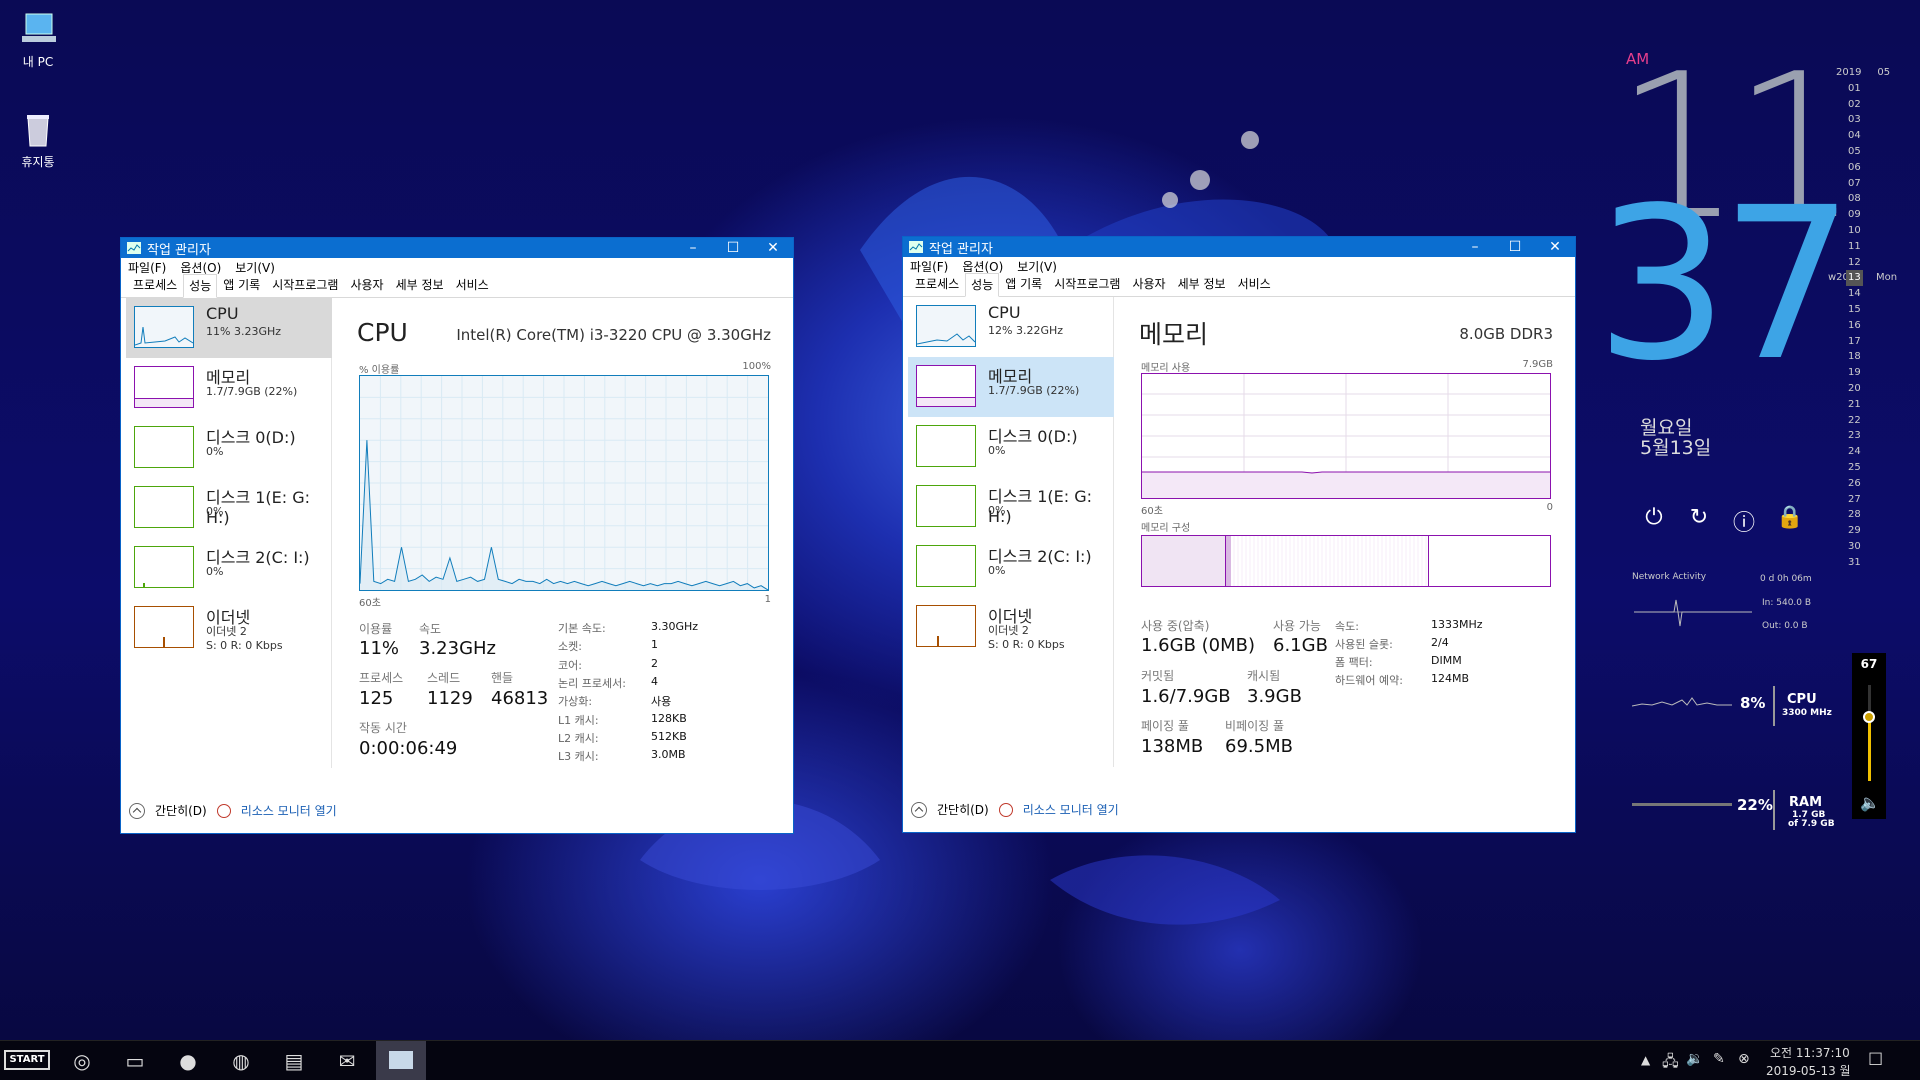 This screenshot has height=1080, width=1920. What do you see at coordinates (294, 1061) in the screenshot?
I see `file-explorer-icon: ▤` at bounding box center [294, 1061].